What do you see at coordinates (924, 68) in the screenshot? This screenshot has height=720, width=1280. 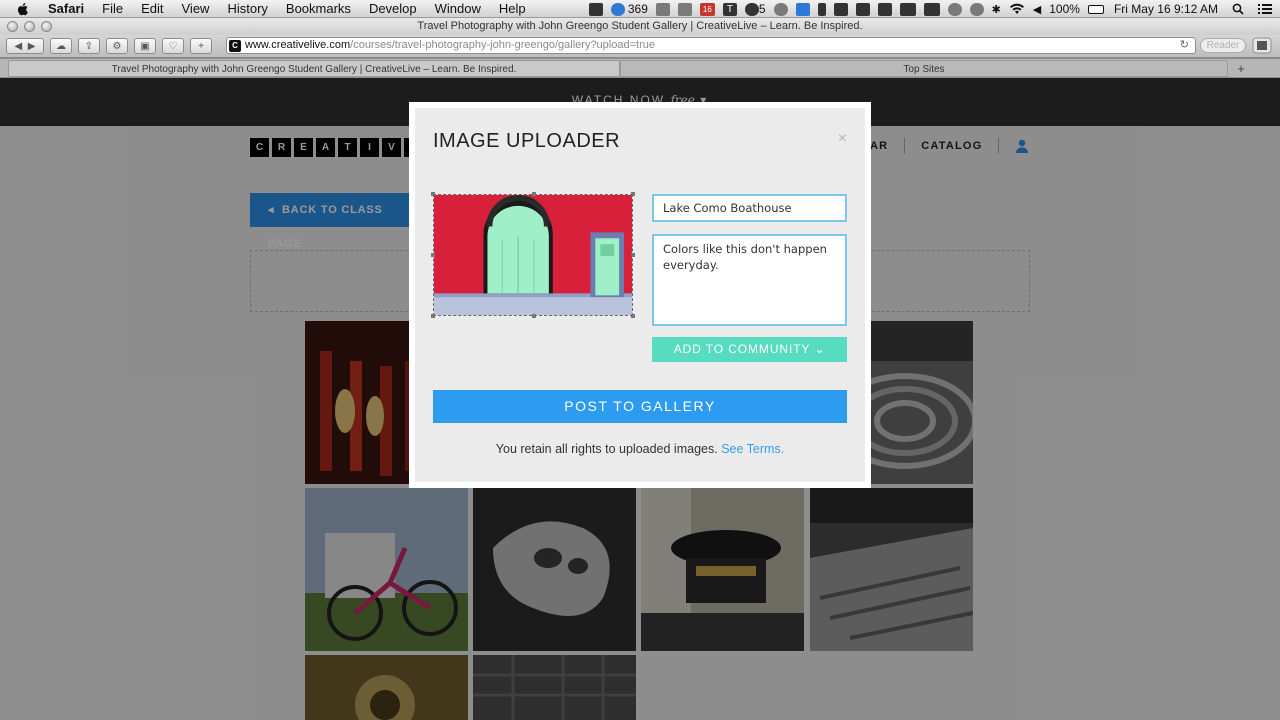 I see `tab-top-sites: Top Sites` at bounding box center [924, 68].